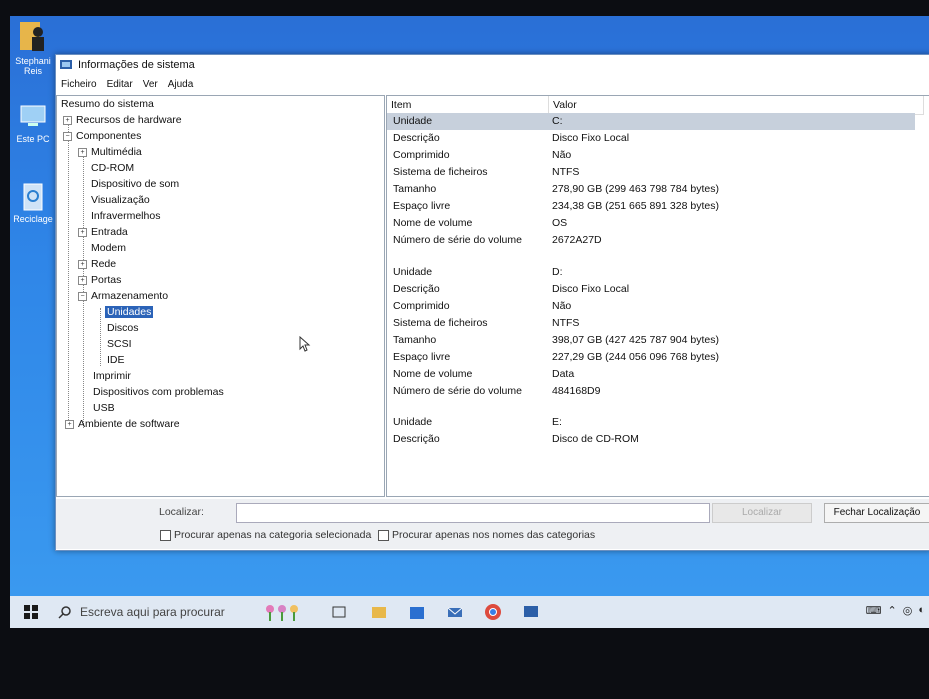 This screenshot has width=929, height=699. Describe the element at coordinates (876, 513) in the screenshot. I see `close-find-button: Fechar Localização` at that location.